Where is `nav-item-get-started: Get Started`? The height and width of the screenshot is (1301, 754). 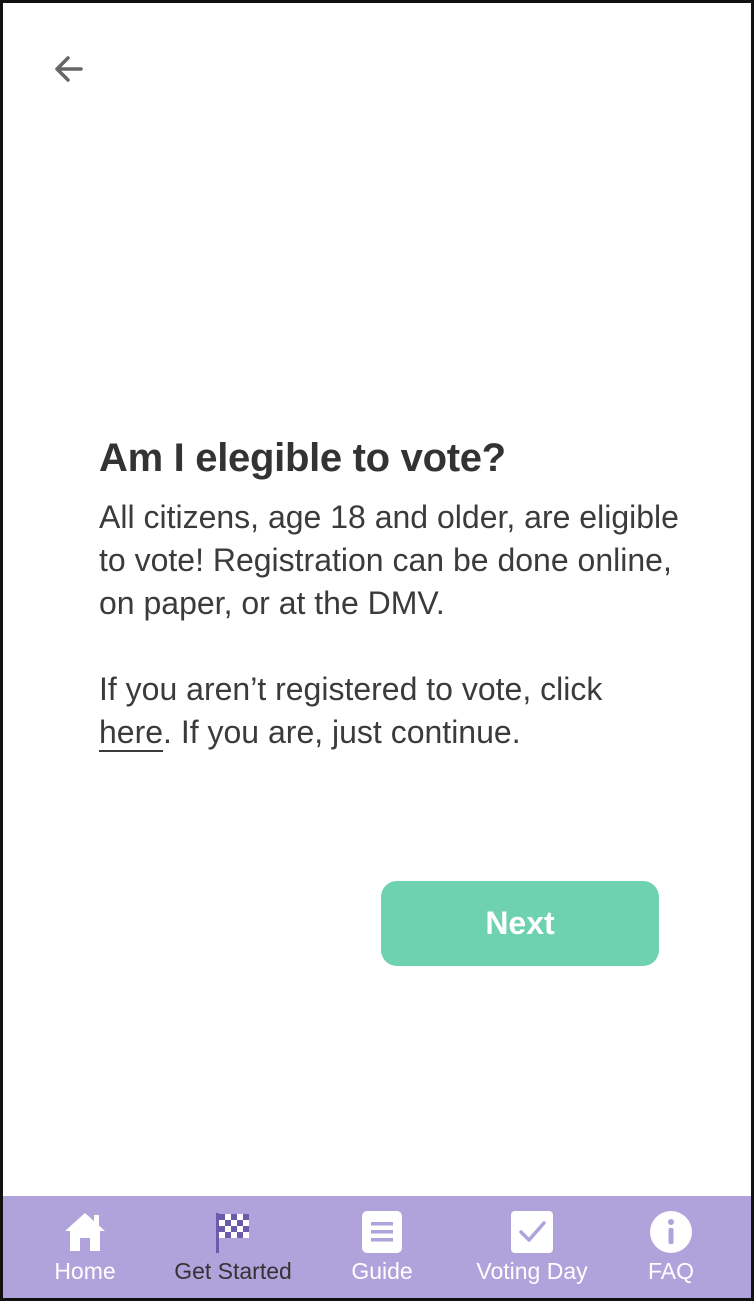
nav-item-get-started: Get Started is located at coordinates (233, 1247).